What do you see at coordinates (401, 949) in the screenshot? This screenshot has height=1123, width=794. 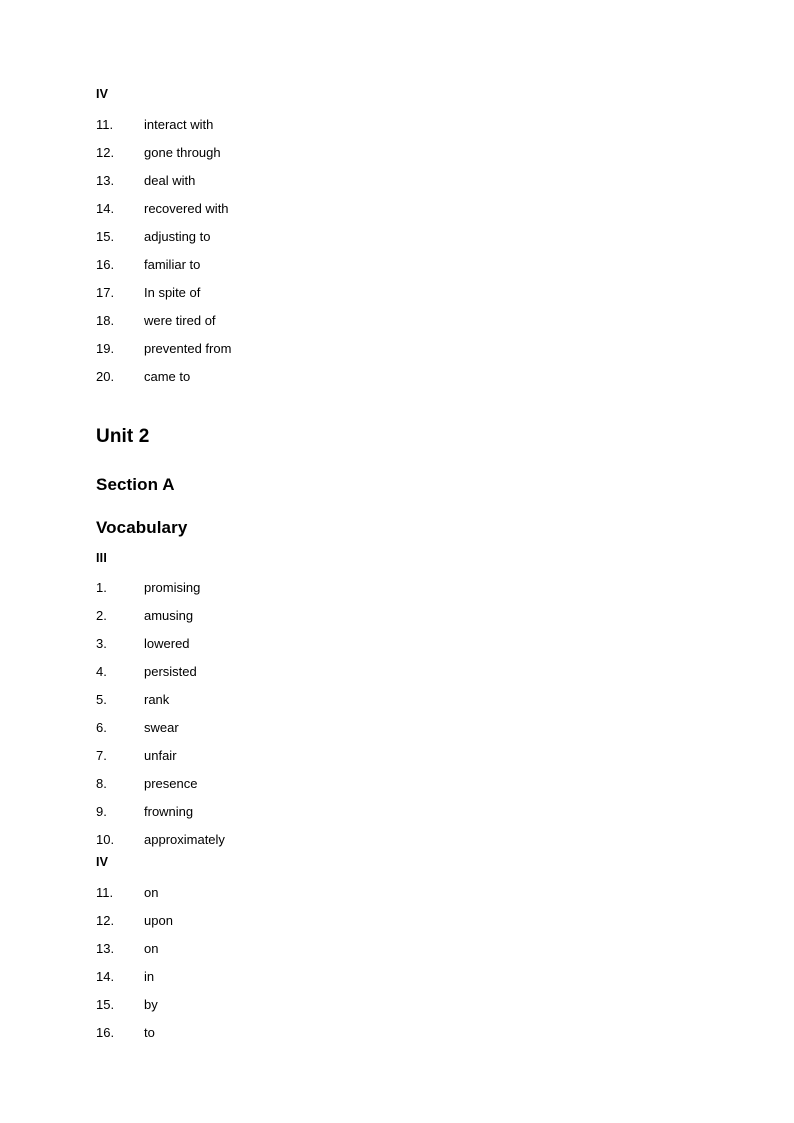 I see `answer-row: 13. on` at bounding box center [401, 949].